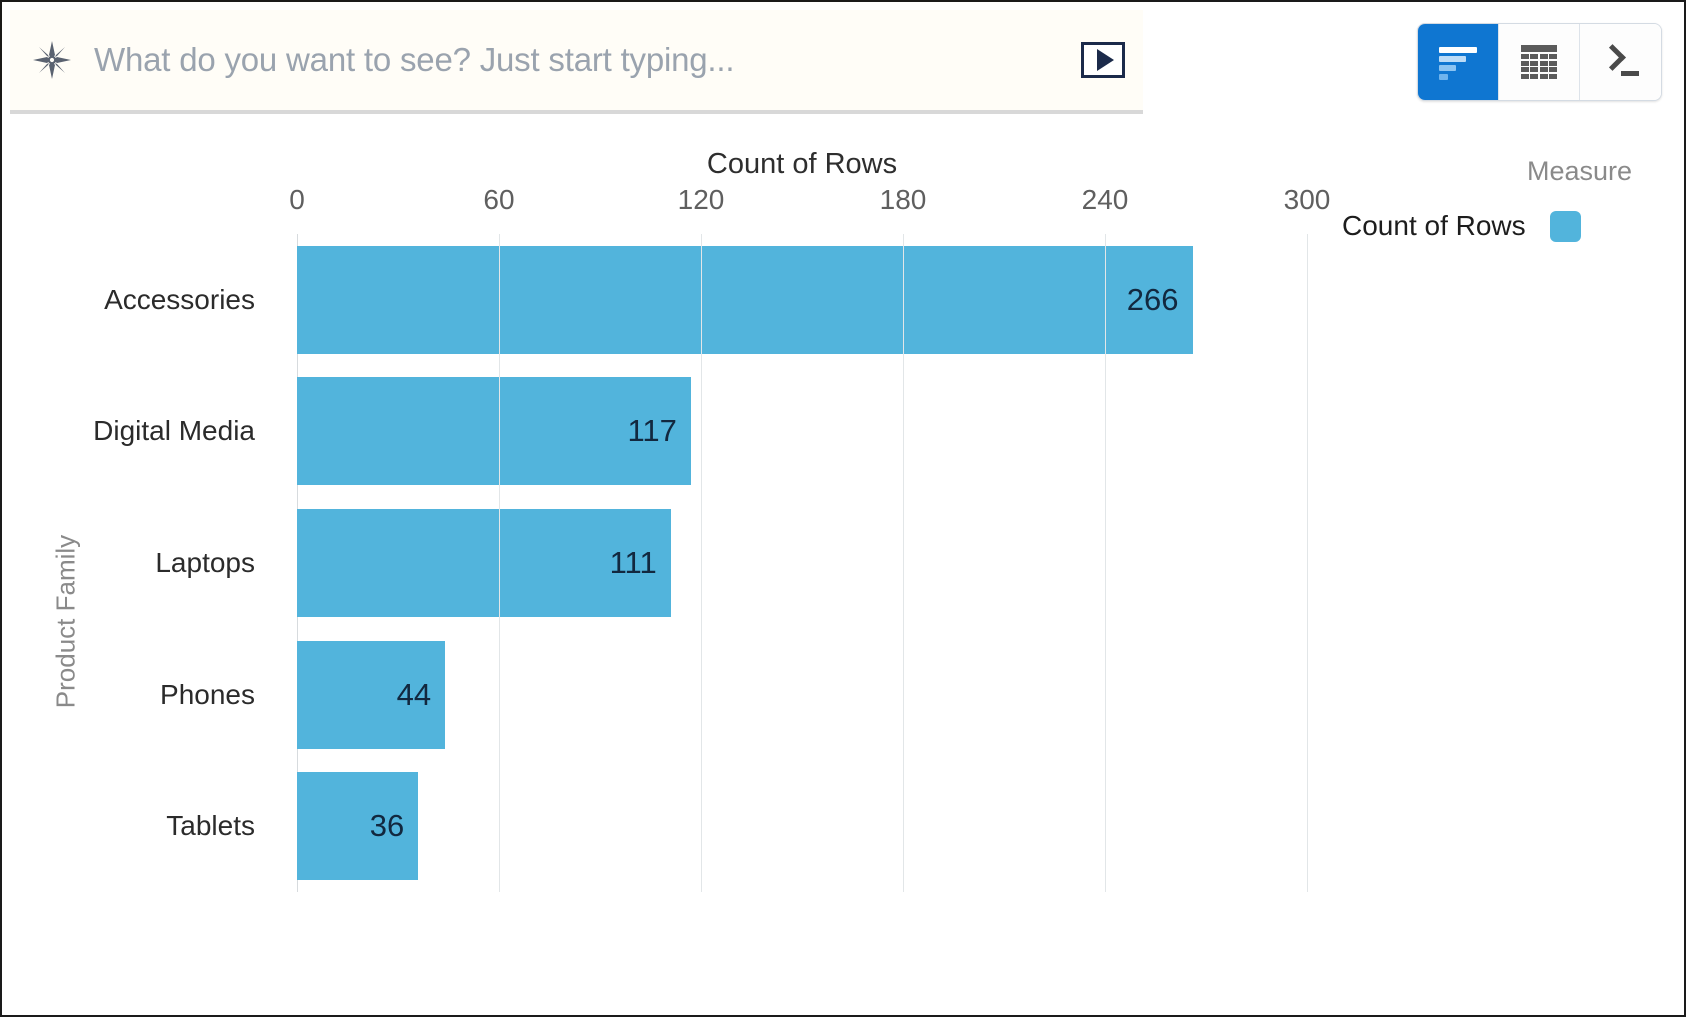  I want to click on bar: 117, so click(494, 431).